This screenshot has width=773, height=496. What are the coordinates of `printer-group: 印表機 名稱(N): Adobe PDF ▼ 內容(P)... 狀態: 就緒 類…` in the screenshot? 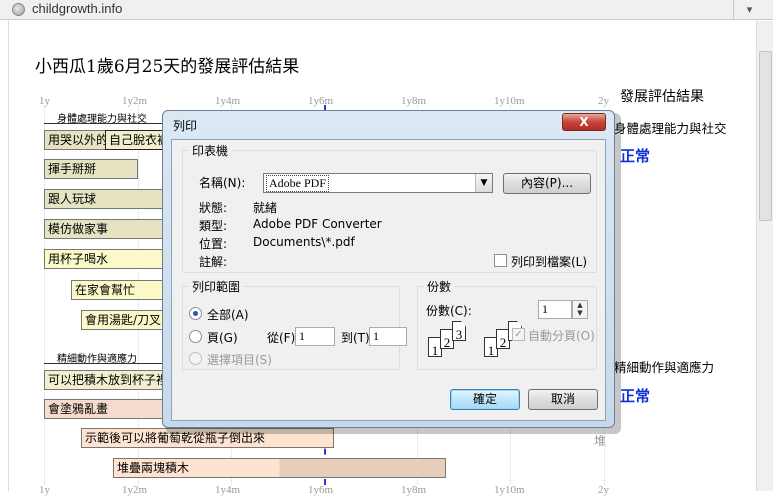 It's located at (389, 207).